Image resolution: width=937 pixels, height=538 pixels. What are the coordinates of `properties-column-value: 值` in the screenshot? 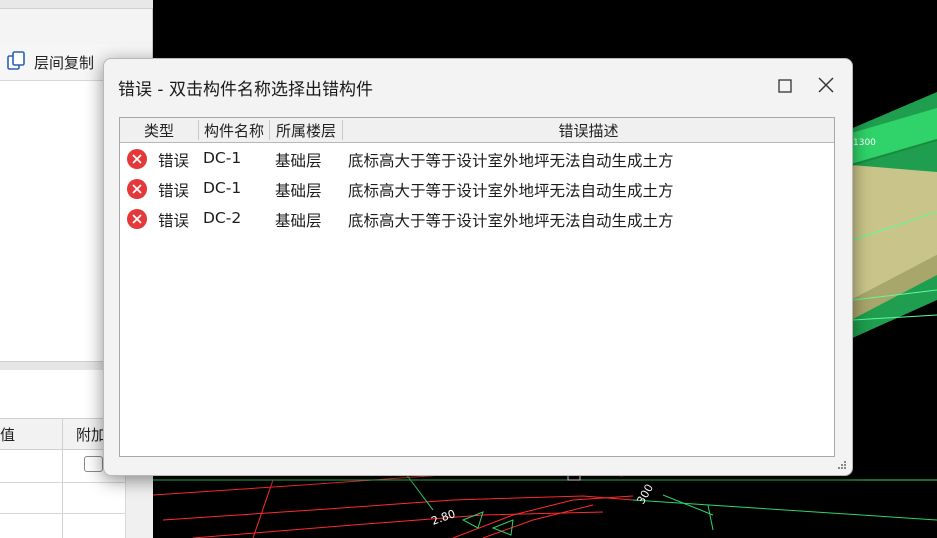 It's located at (8, 435).